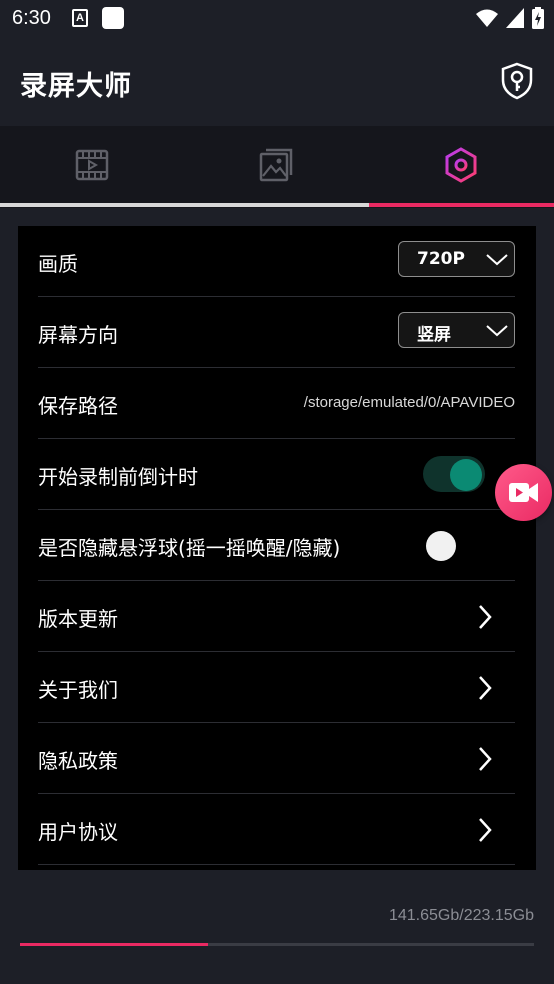 Image resolution: width=554 pixels, height=984 pixels. What do you see at coordinates (78, 406) in the screenshot?
I see `save-path-label: 保存路径` at bounding box center [78, 406].